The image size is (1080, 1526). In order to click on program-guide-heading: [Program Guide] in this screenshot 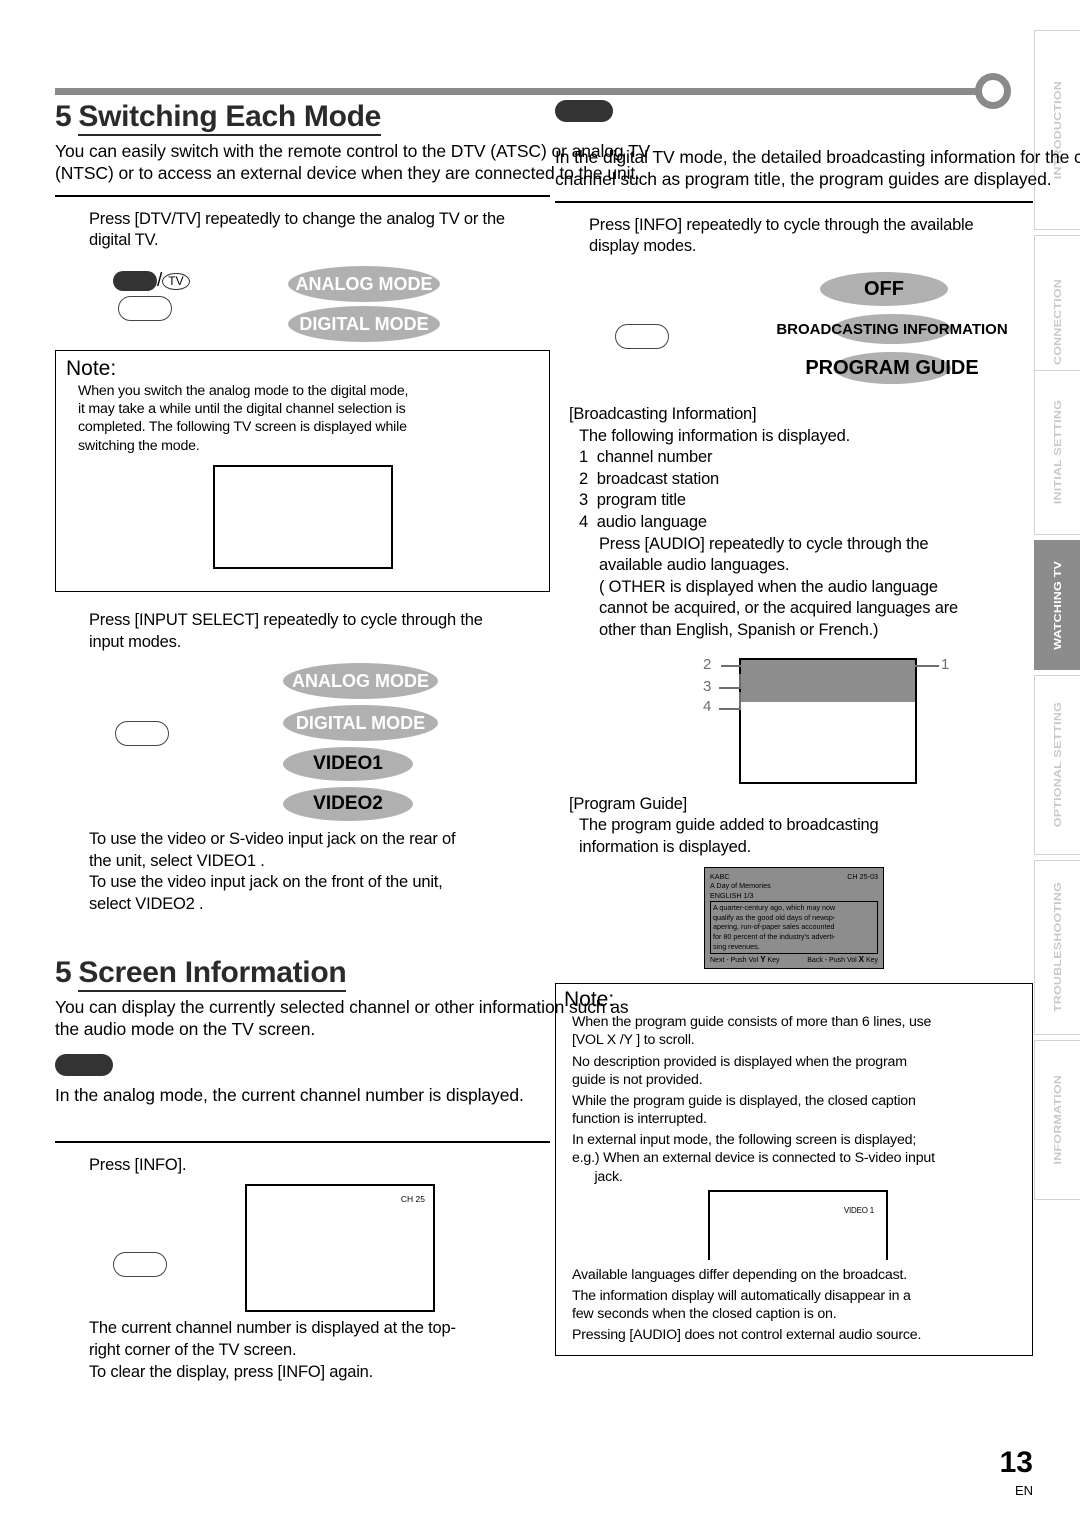, I will do `click(628, 803)`.